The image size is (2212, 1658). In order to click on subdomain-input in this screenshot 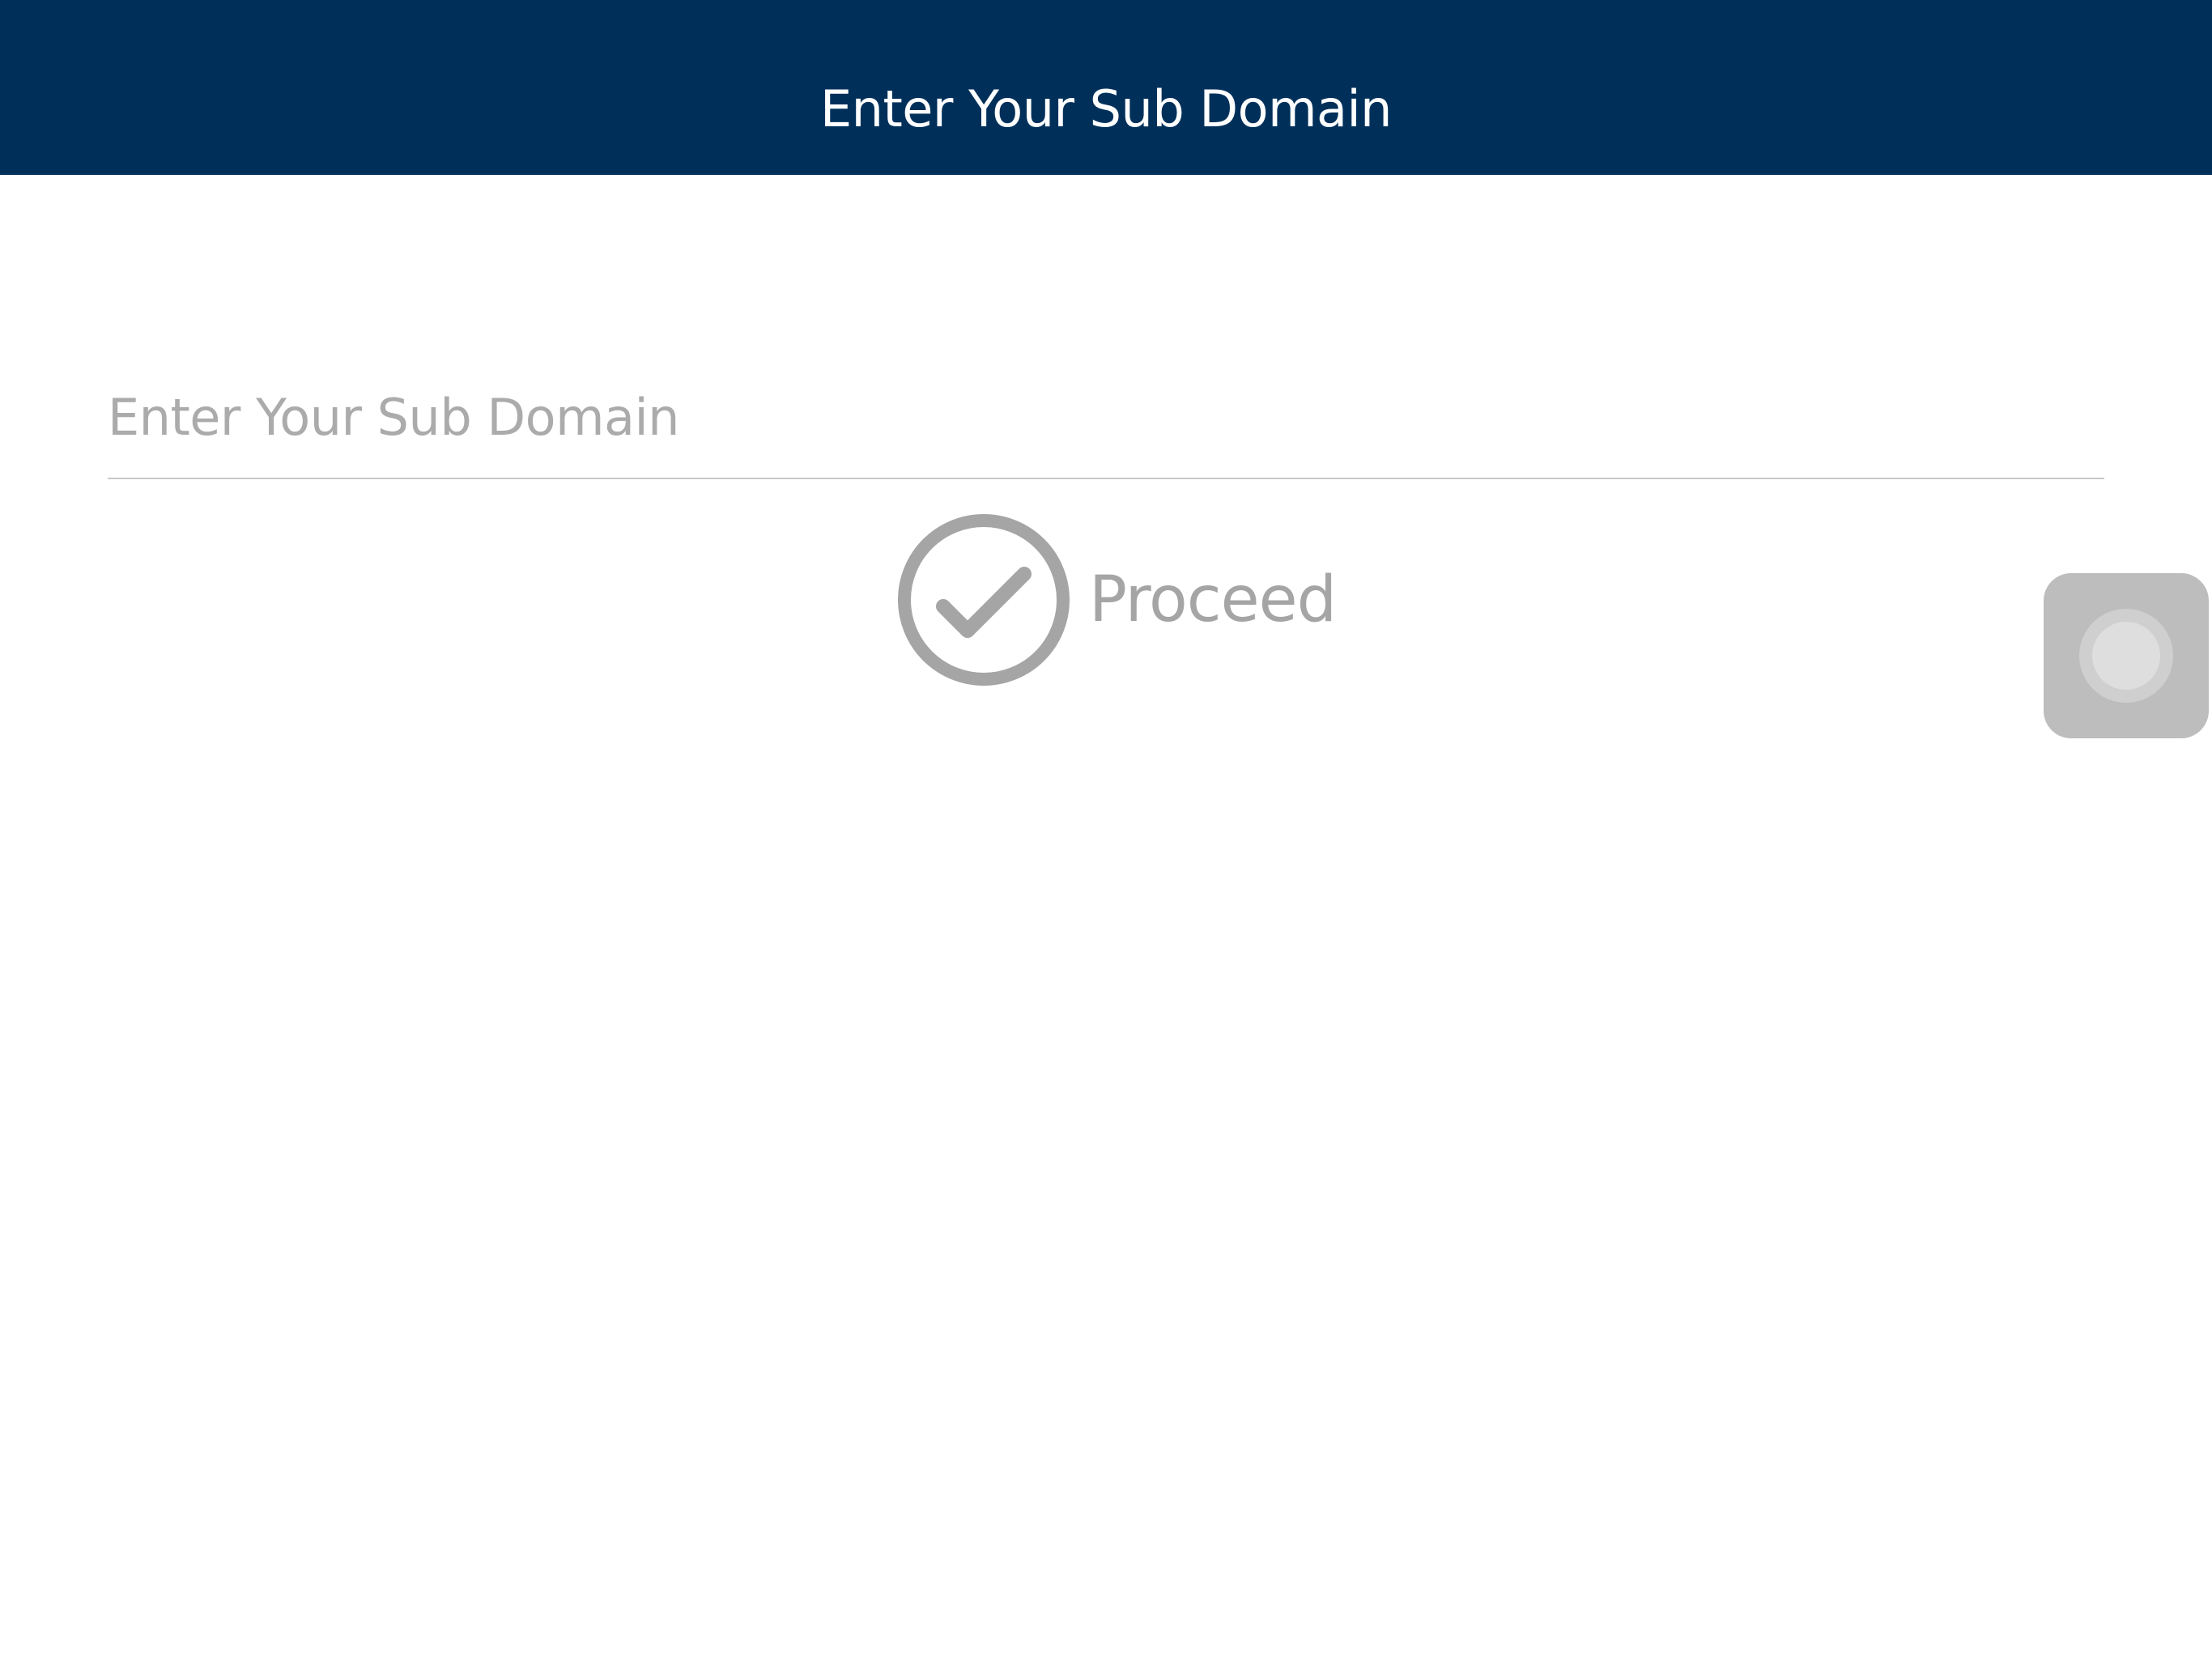, I will do `click(1106, 417)`.